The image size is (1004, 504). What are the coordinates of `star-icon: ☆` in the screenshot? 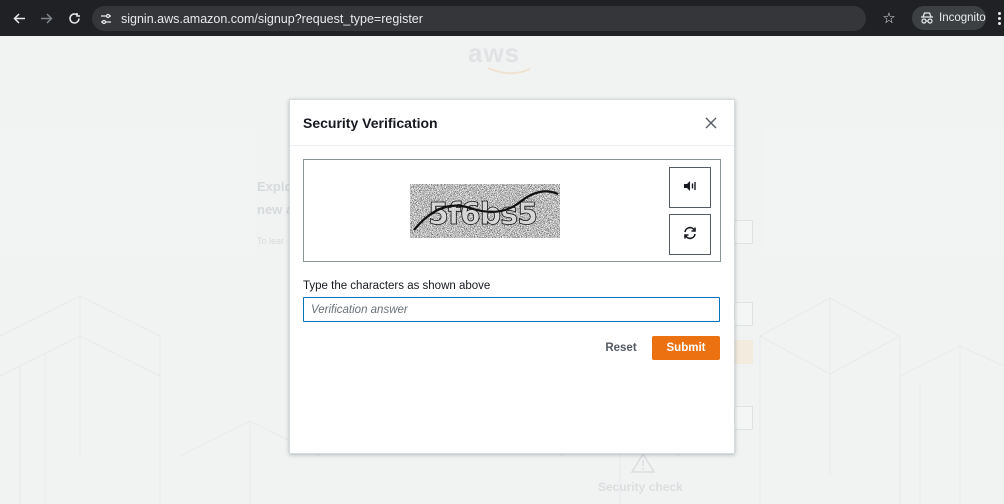 It's located at (889, 18).